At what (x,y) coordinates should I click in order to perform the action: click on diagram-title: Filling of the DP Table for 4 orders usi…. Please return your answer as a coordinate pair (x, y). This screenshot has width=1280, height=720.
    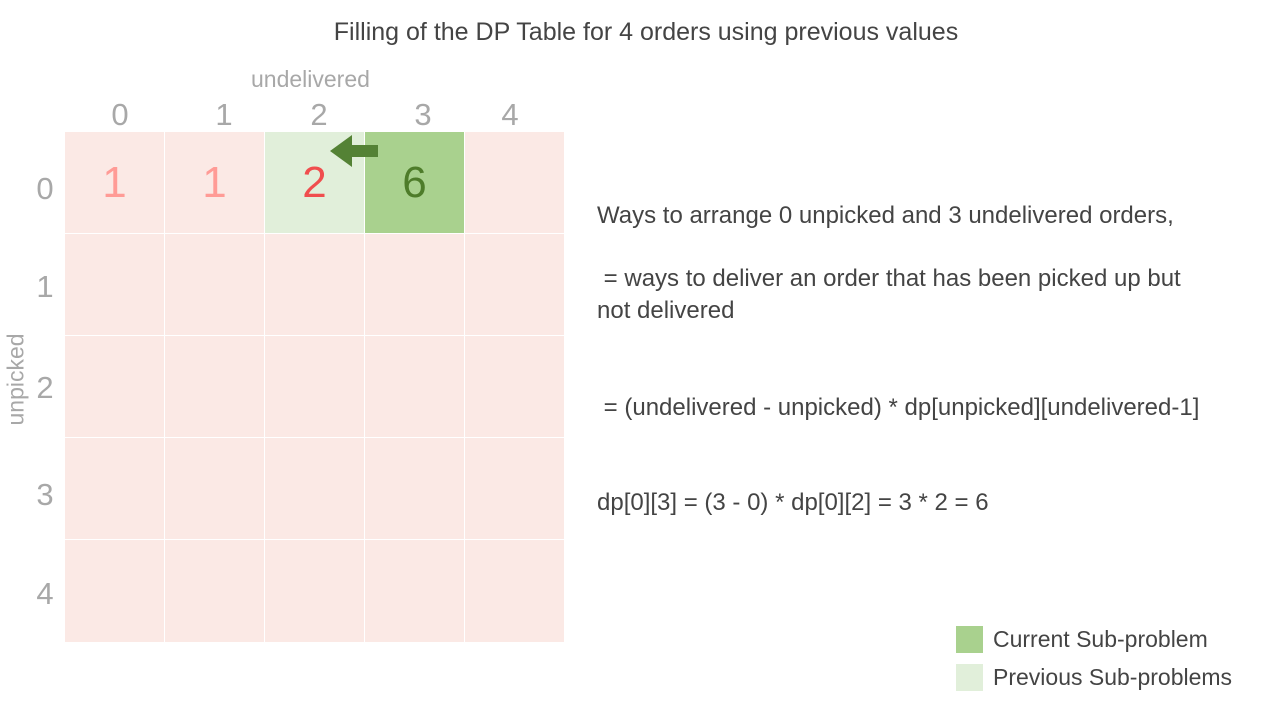
    Looking at the image, I should click on (646, 32).